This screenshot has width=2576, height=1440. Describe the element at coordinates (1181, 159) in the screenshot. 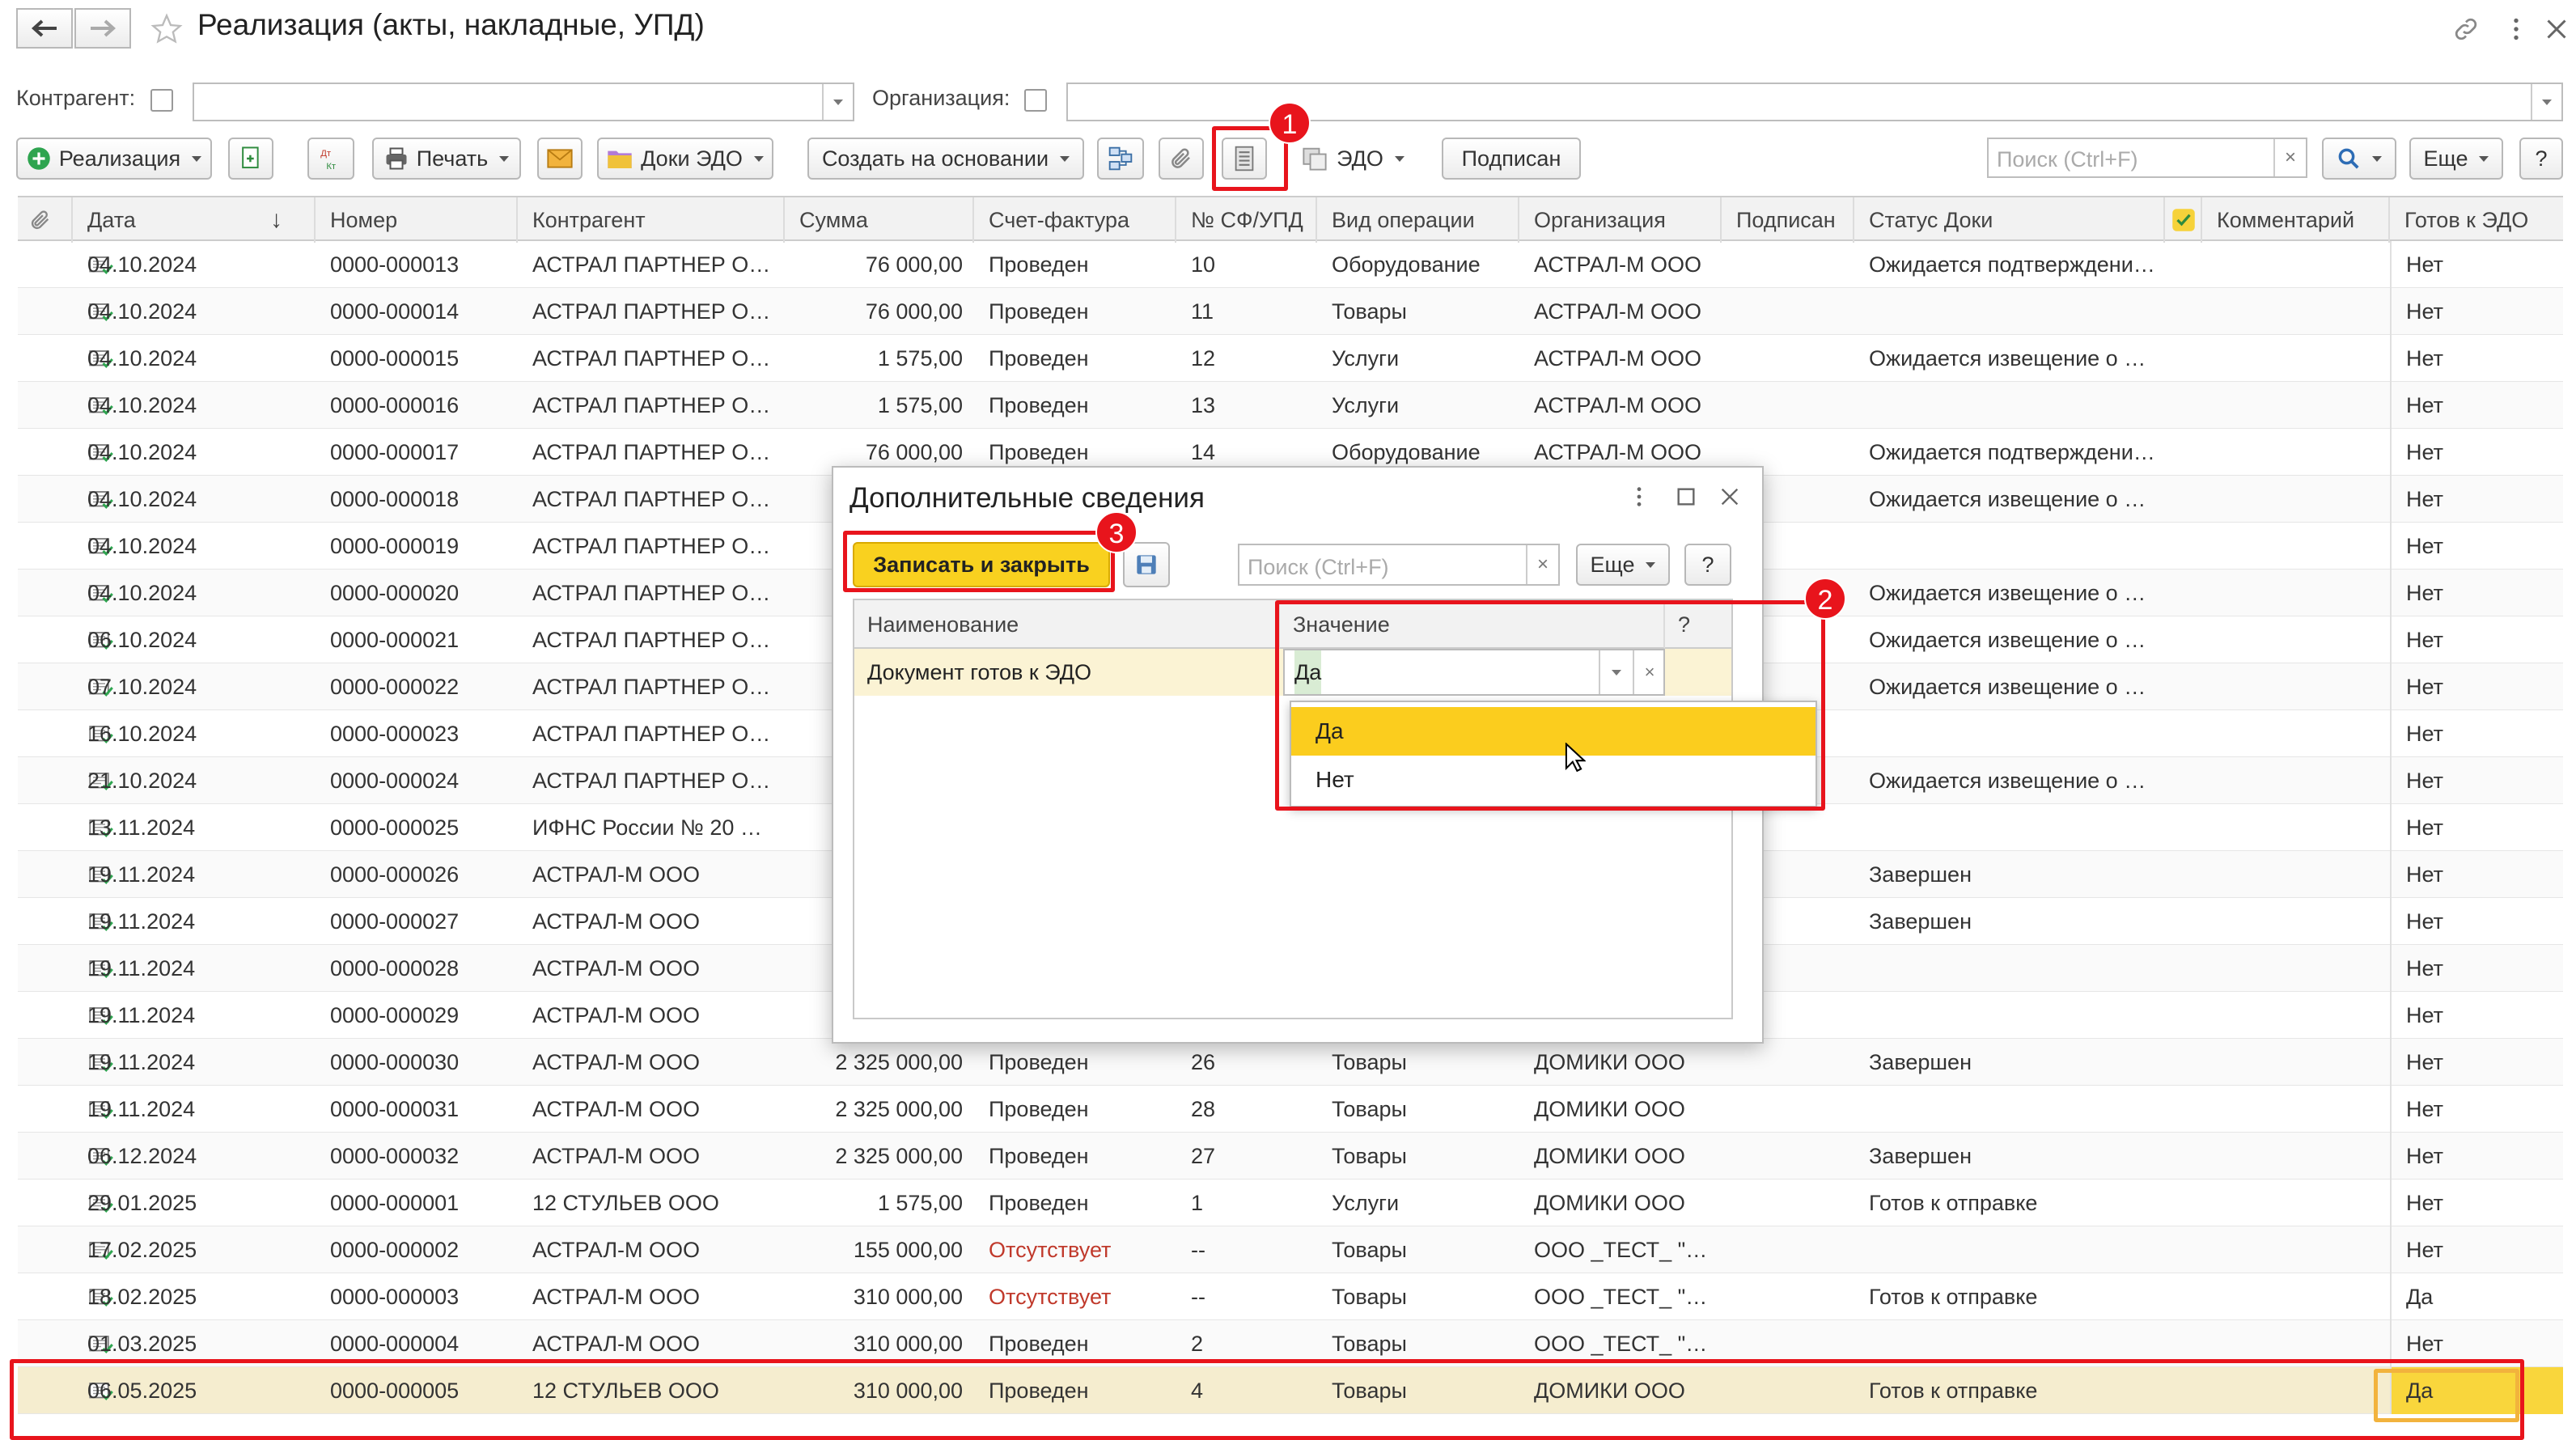

I see `attach-button` at that location.